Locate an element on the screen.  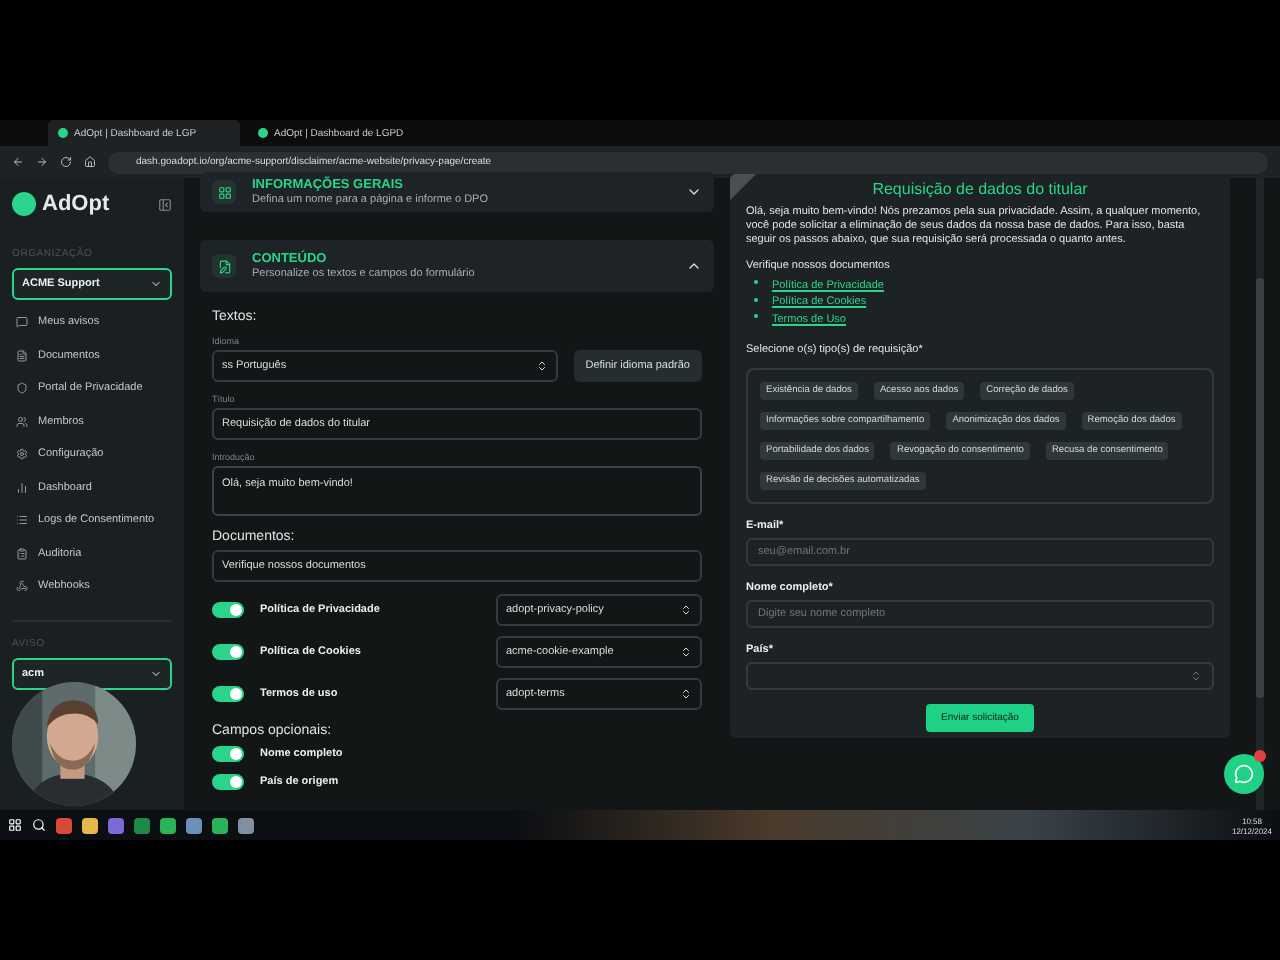
webhook-icon is located at coordinates (22, 586).